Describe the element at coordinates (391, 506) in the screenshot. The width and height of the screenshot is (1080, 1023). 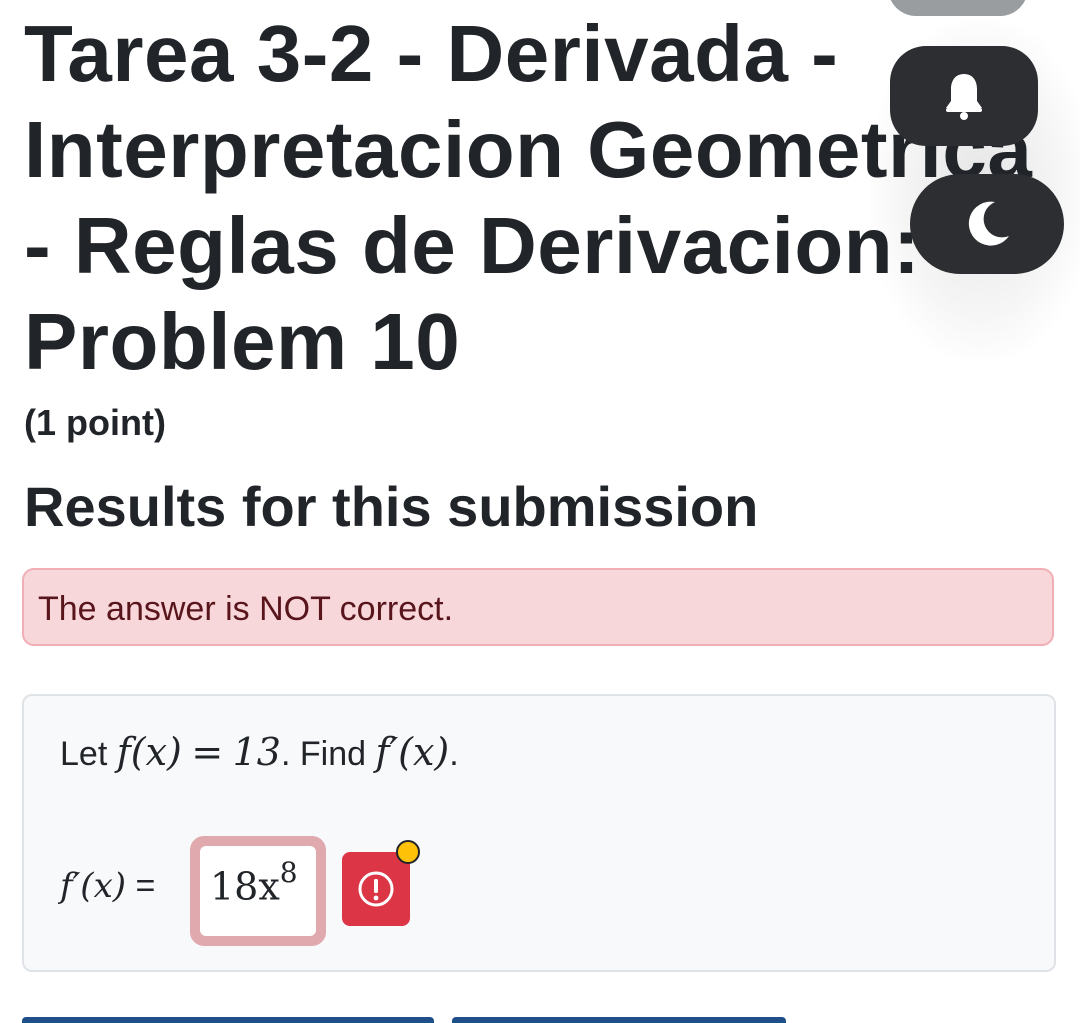
I see `results-heading: Results for this submission` at that location.